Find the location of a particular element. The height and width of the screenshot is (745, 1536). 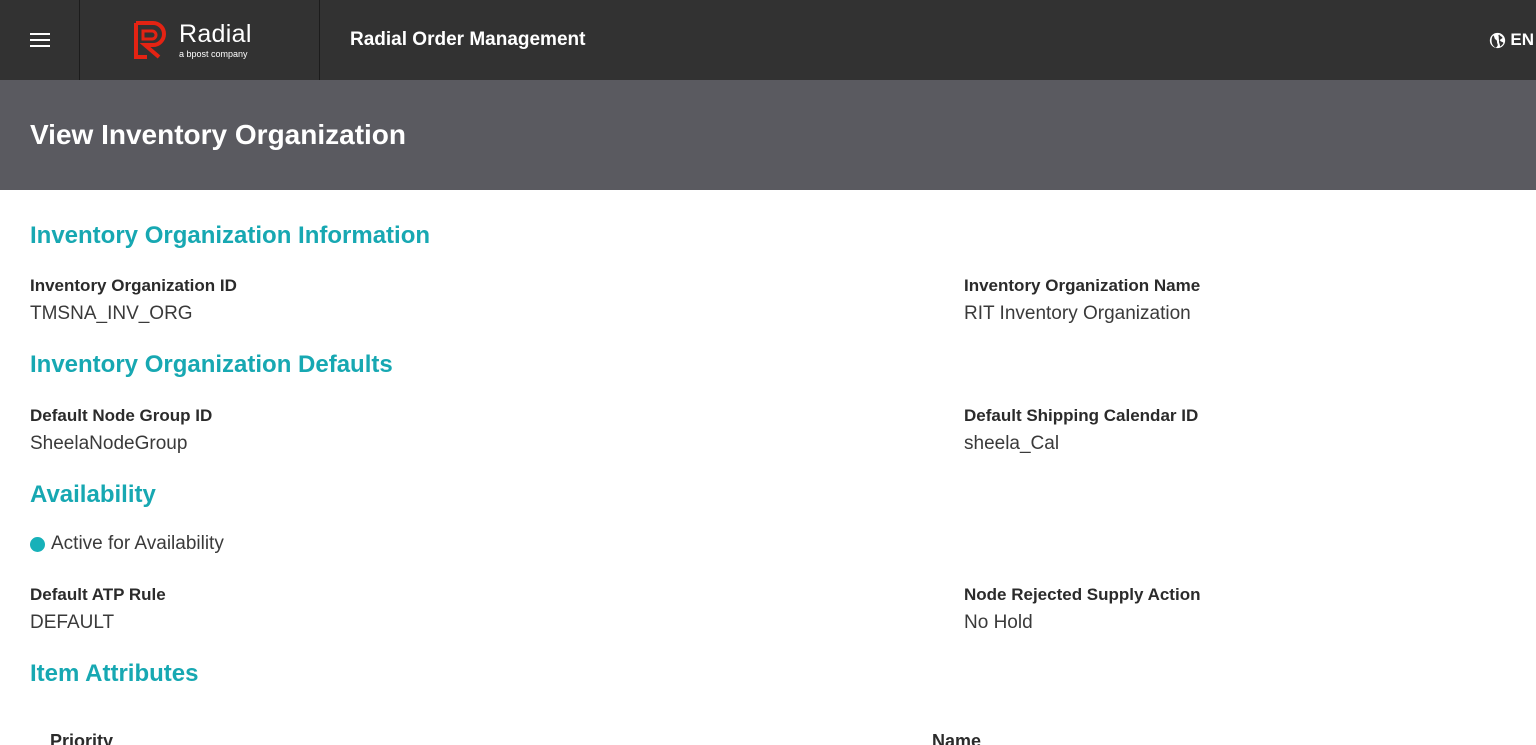

logo-name: Radial is located at coordinates (215, 34).